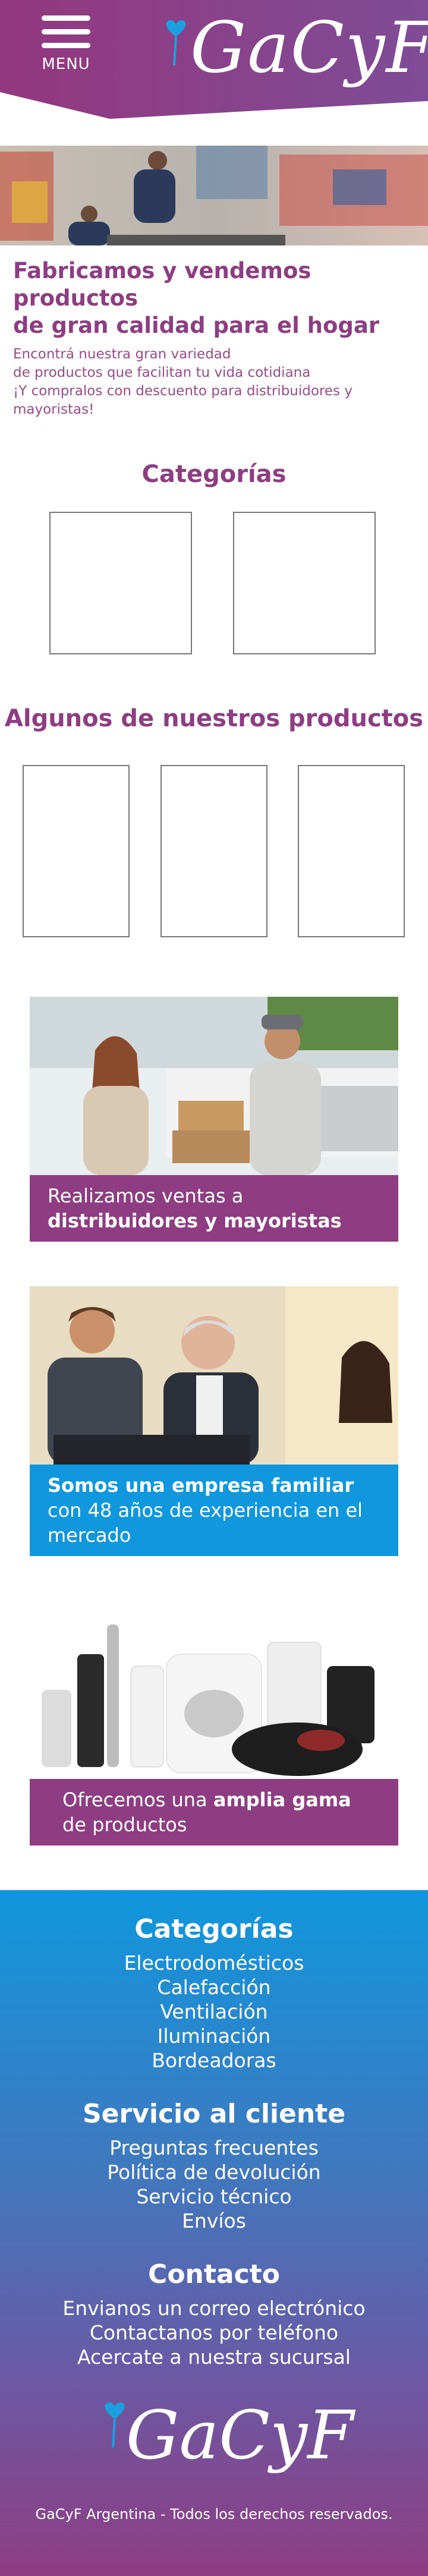 This screenshot has width=428, height=2576. Describe the element at coordinates (214, 2011) in the screenshot. I see `footer-link-category: Ventilación` at that location.